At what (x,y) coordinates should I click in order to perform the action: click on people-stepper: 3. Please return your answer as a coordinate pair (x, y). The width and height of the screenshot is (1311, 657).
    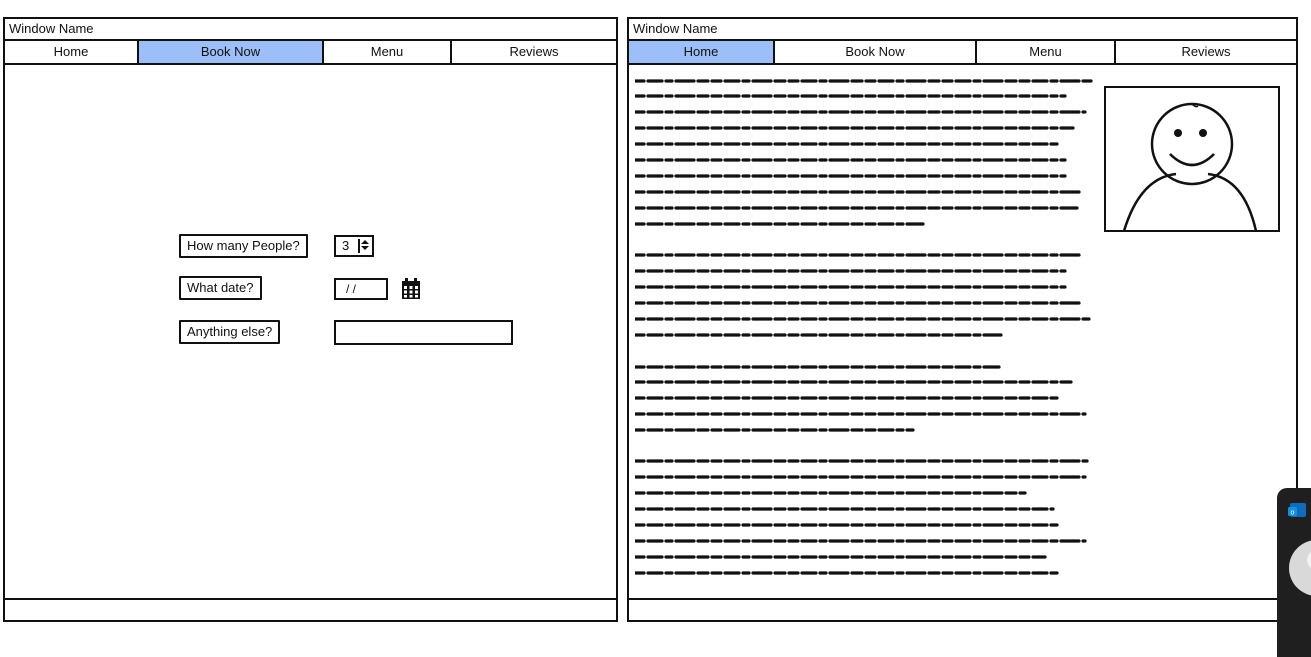
    Looking at the image, I should click on (354, 246).